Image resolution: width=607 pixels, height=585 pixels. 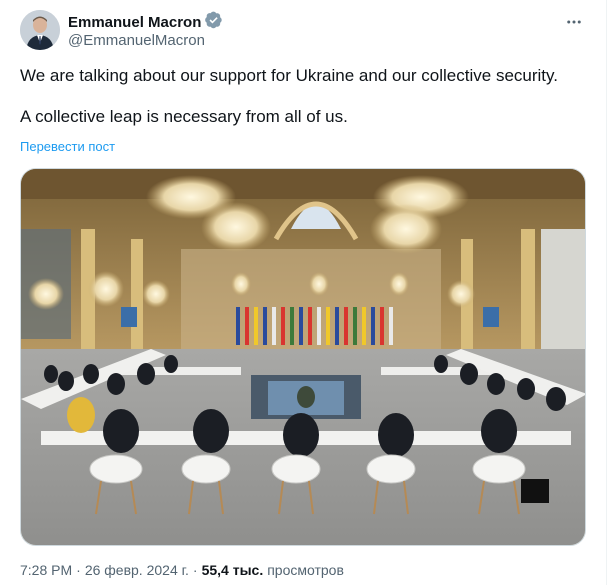 I want to click on views-label: просмотров, so click(x=305, y=570).